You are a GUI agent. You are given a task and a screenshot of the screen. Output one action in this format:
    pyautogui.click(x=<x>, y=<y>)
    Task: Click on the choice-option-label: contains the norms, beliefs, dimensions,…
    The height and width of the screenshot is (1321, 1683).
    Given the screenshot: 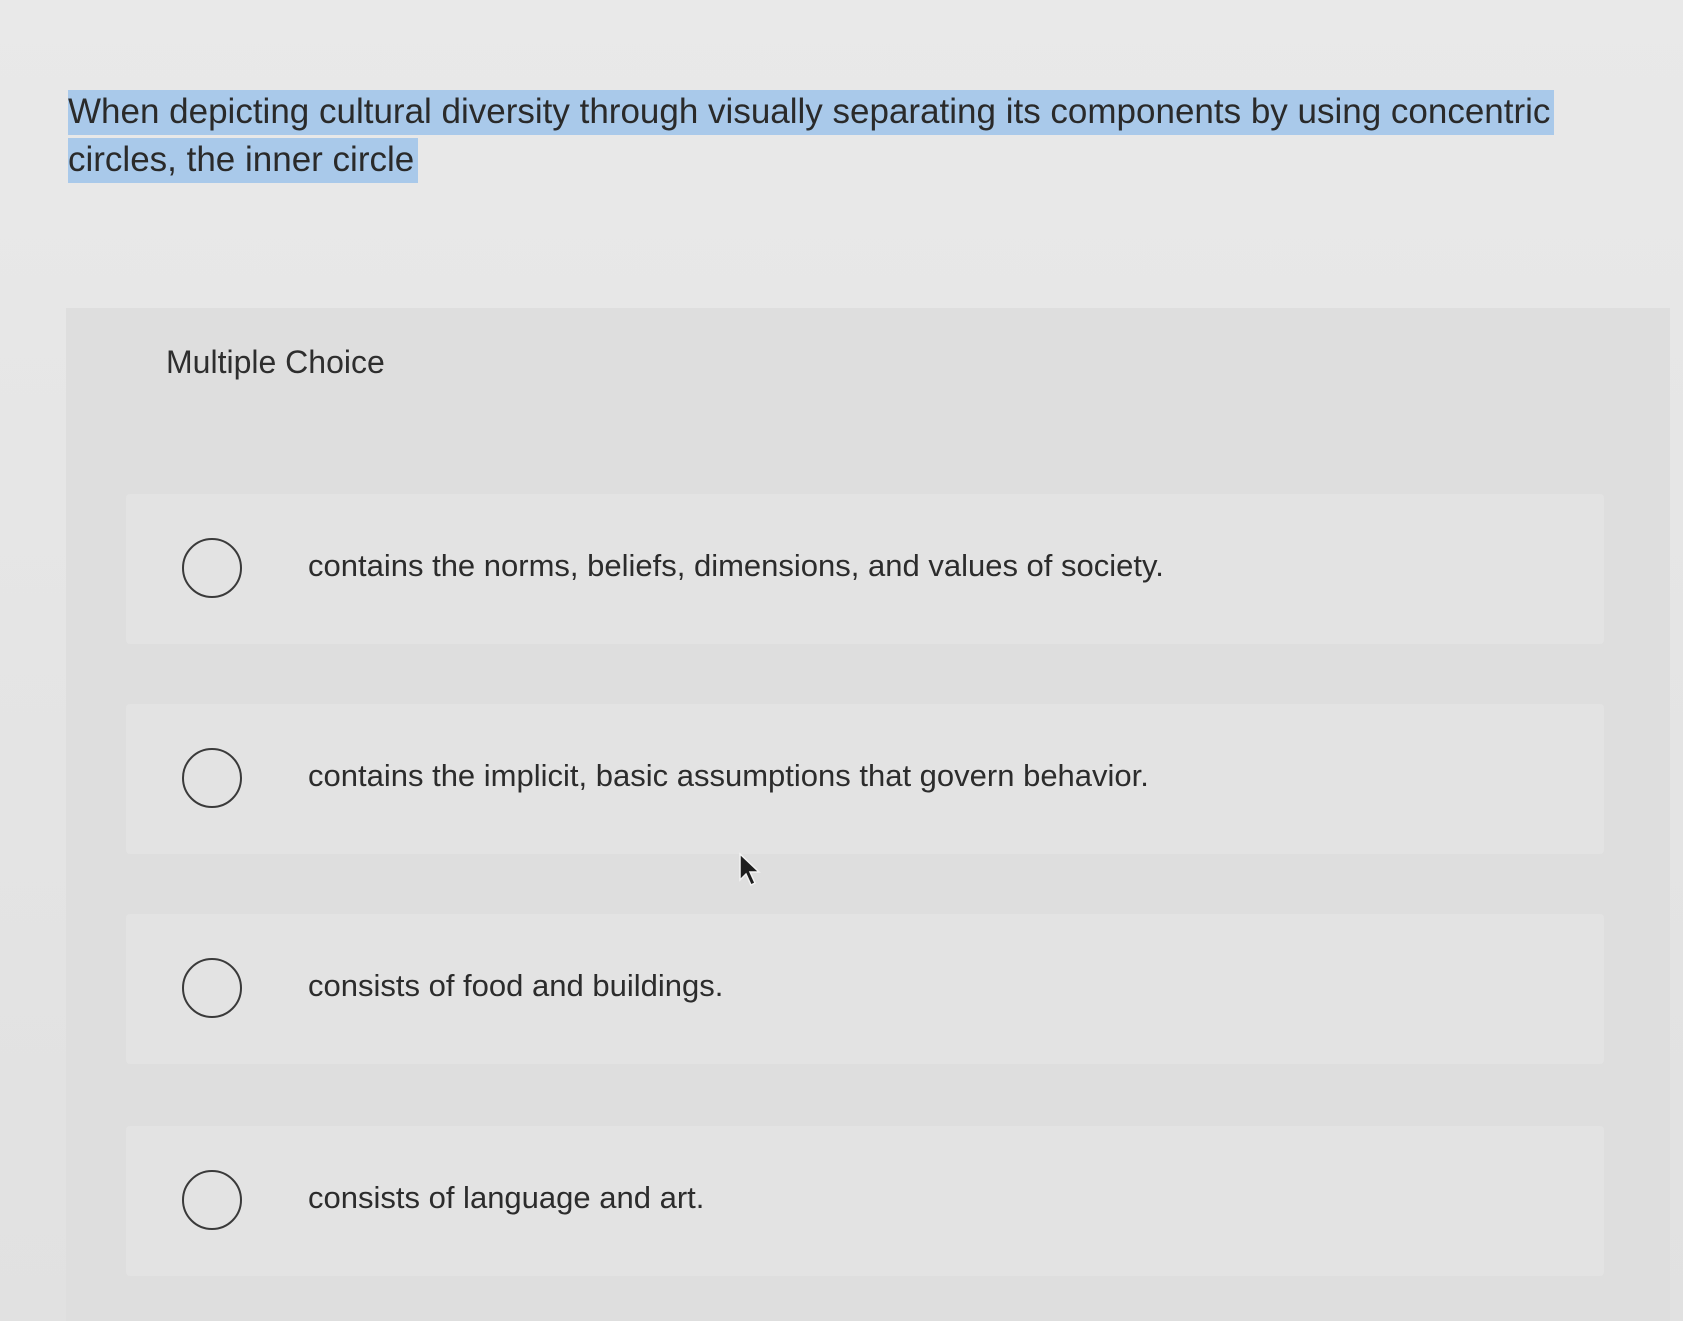 What is the action you would take?
    pyautogui.click(x=736, y=565)
    